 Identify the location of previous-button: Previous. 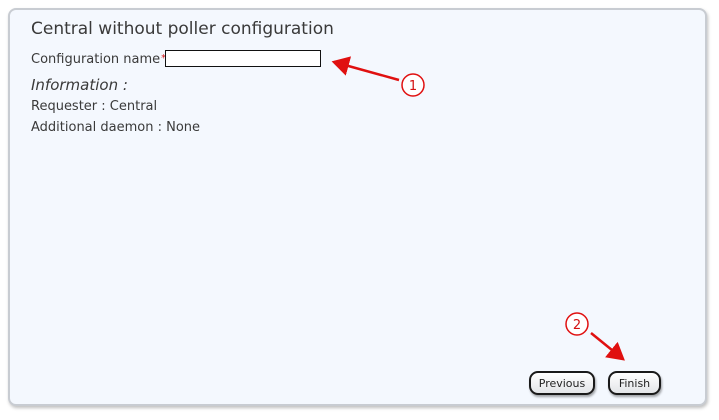
(562, 383).